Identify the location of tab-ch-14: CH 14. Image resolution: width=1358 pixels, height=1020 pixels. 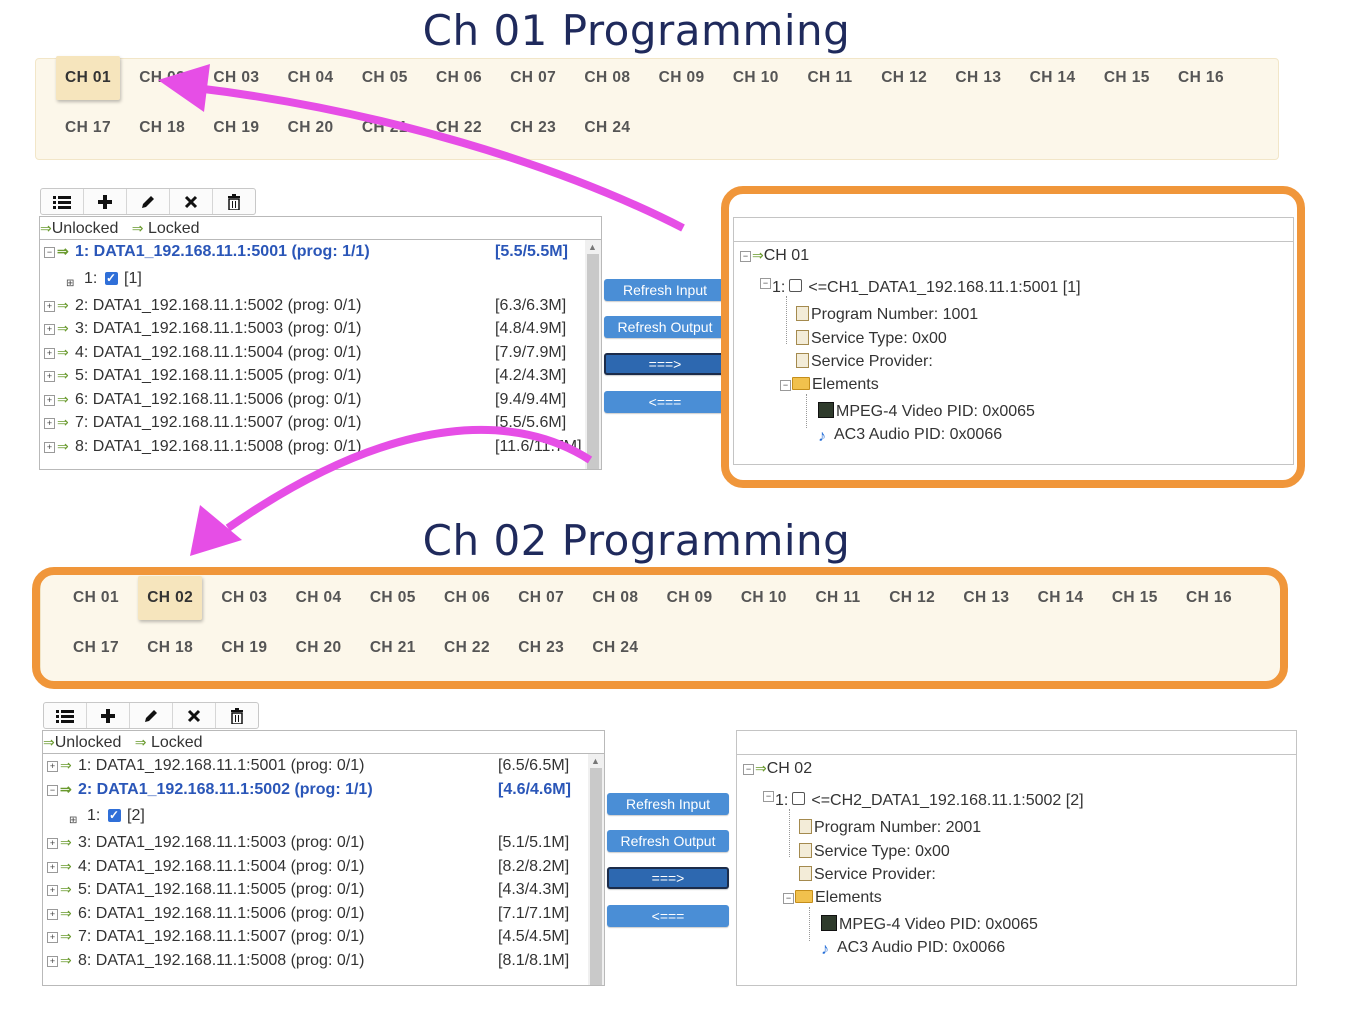
(1061, 598).